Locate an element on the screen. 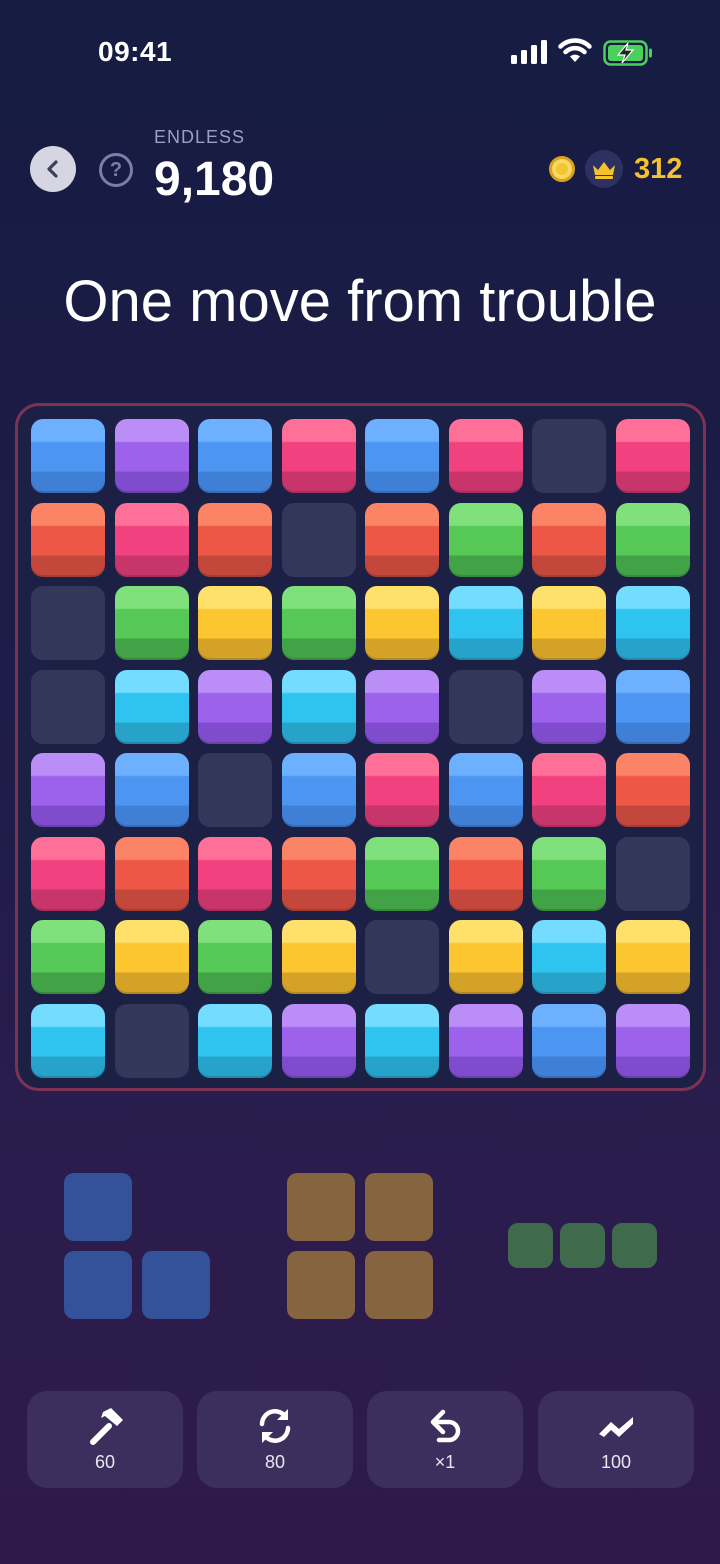 The image size is (720, 1564). chevron-left-icon is located at coordinates (52, 169).